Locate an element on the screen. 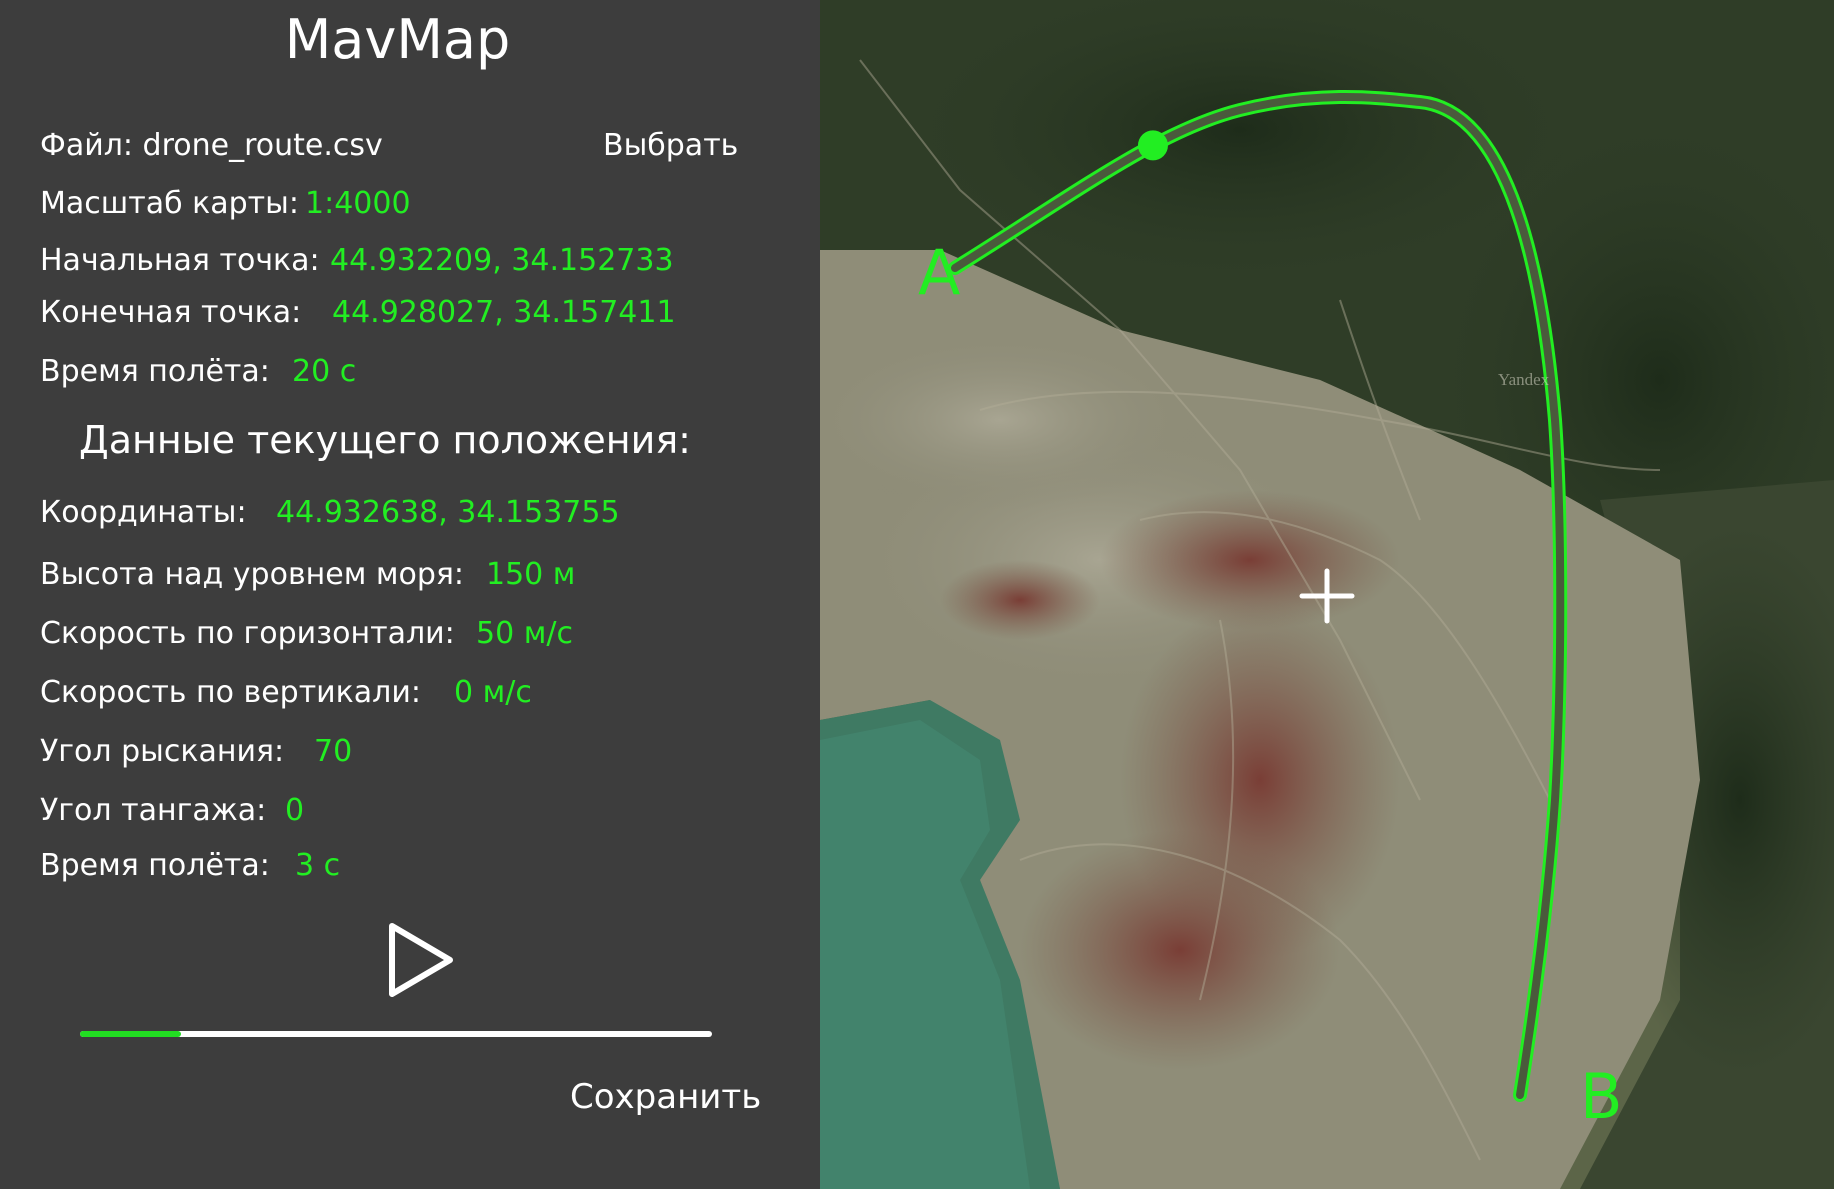 The image size is (1834, 1189). scale-value: 1:4000 is located at coordinates (358, 203).